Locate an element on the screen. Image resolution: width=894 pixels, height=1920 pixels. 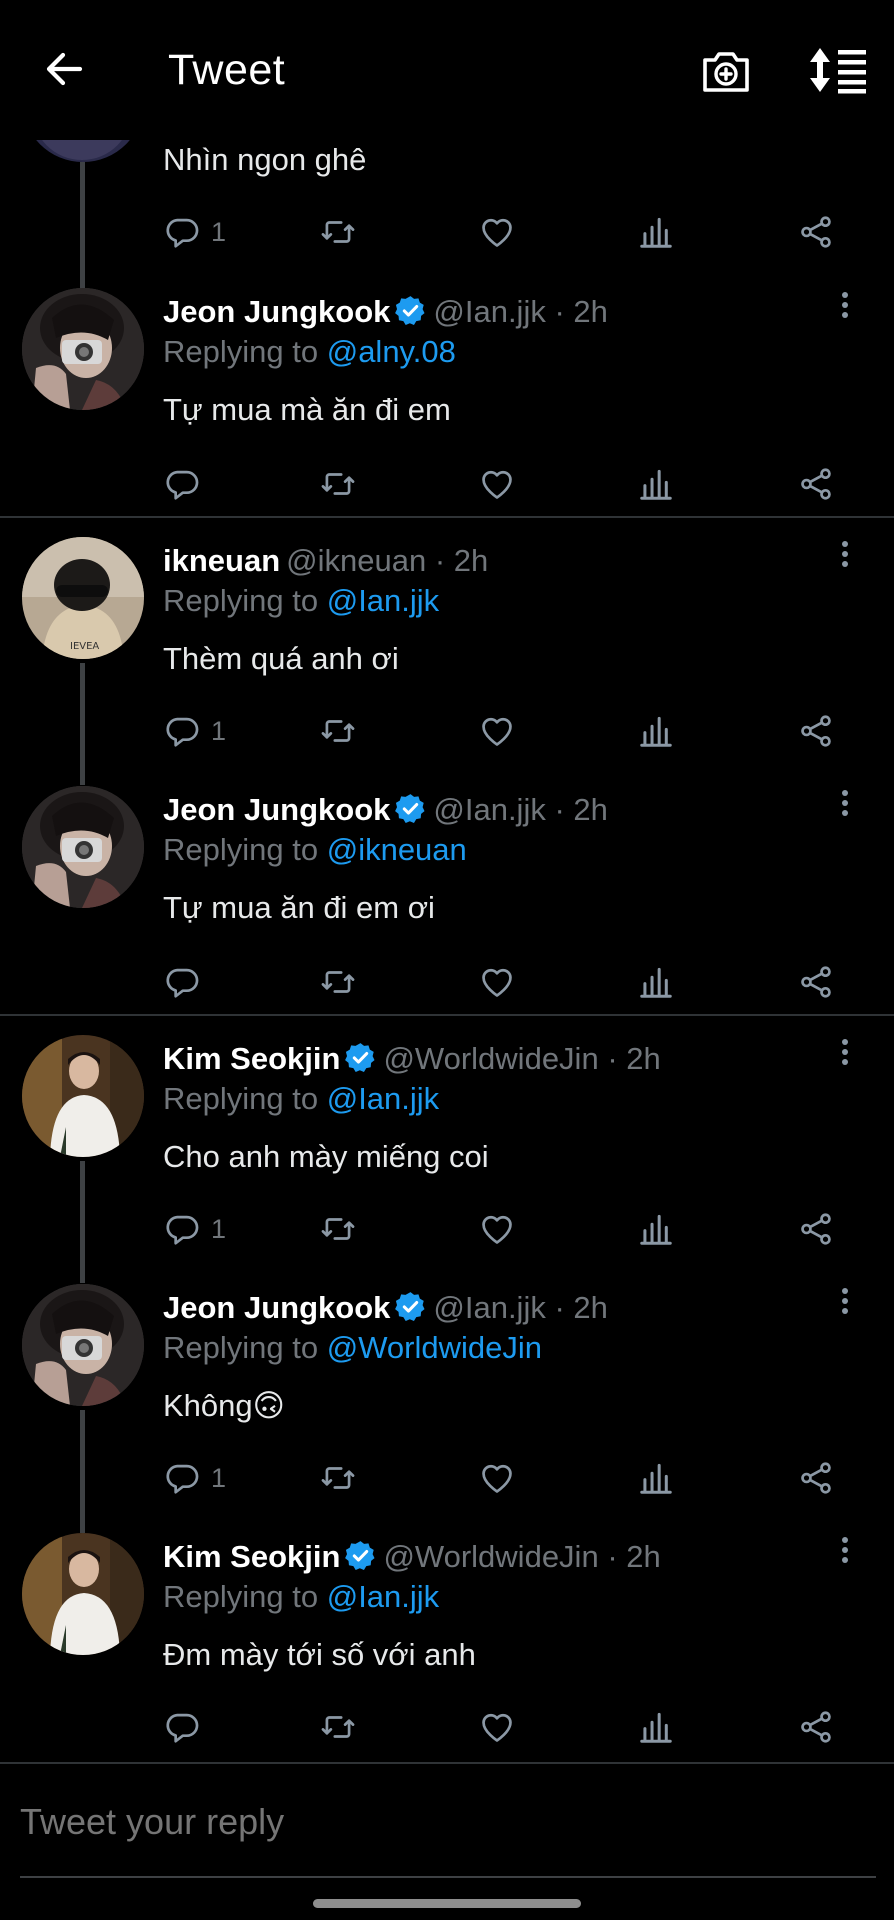
tweet-author-line: ikneuan @ikneuan · 2h is located at coordinates (325, 561).